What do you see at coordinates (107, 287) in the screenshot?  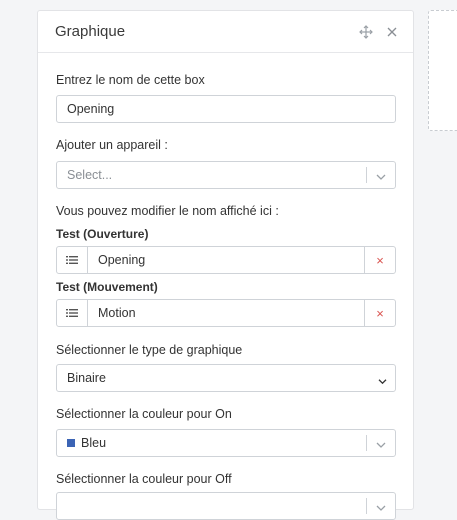 I see `device-title: Test (Mouvement)` at bounding box center [107, 287].